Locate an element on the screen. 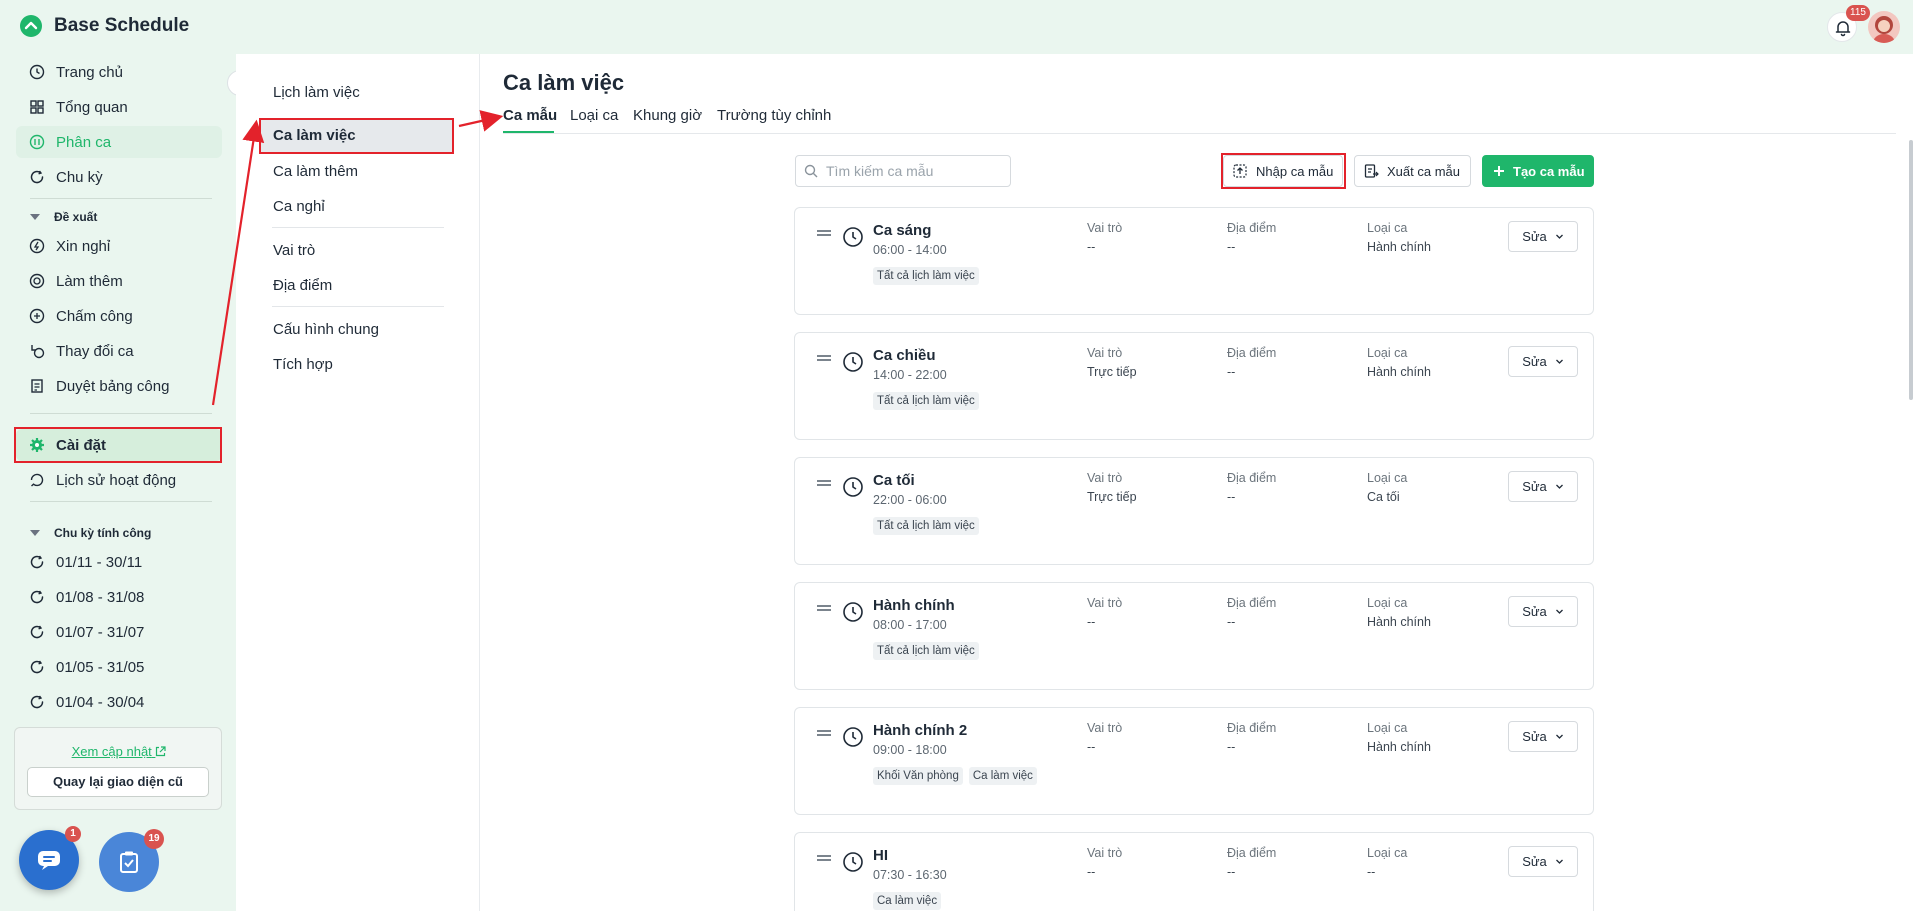 This screenshot has width=1913, height=911. sidebar-item-cycle-period: 01/07 - 31/07 is located at coordinates (119, 632).